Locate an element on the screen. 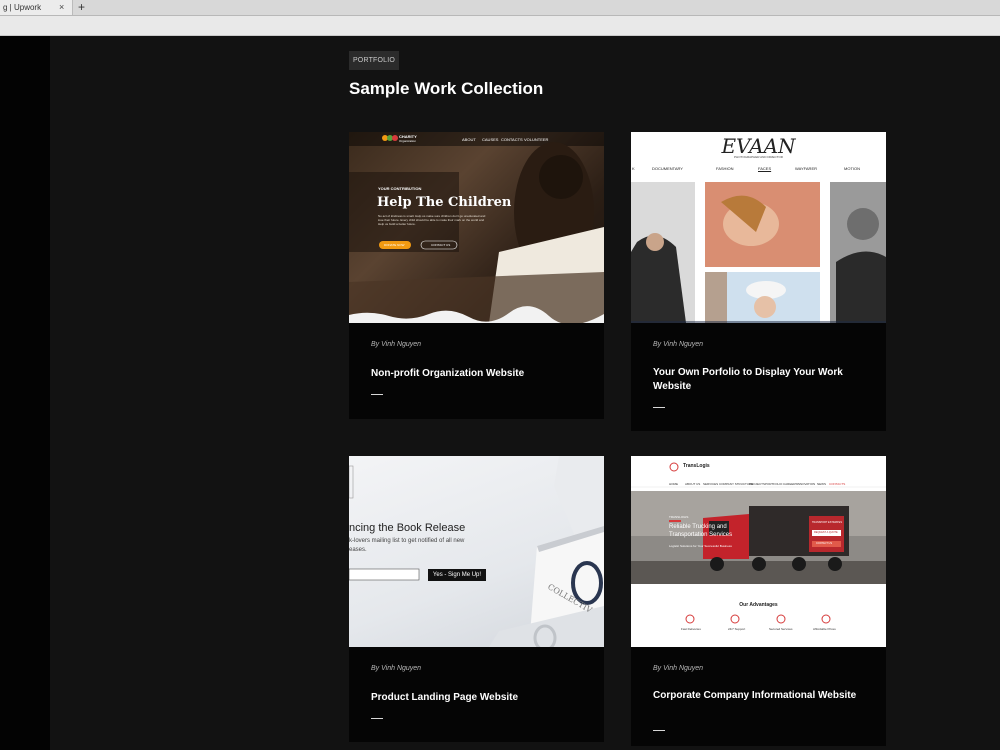  thumb-nav-item: FACES is located at coordinates (765, 168).